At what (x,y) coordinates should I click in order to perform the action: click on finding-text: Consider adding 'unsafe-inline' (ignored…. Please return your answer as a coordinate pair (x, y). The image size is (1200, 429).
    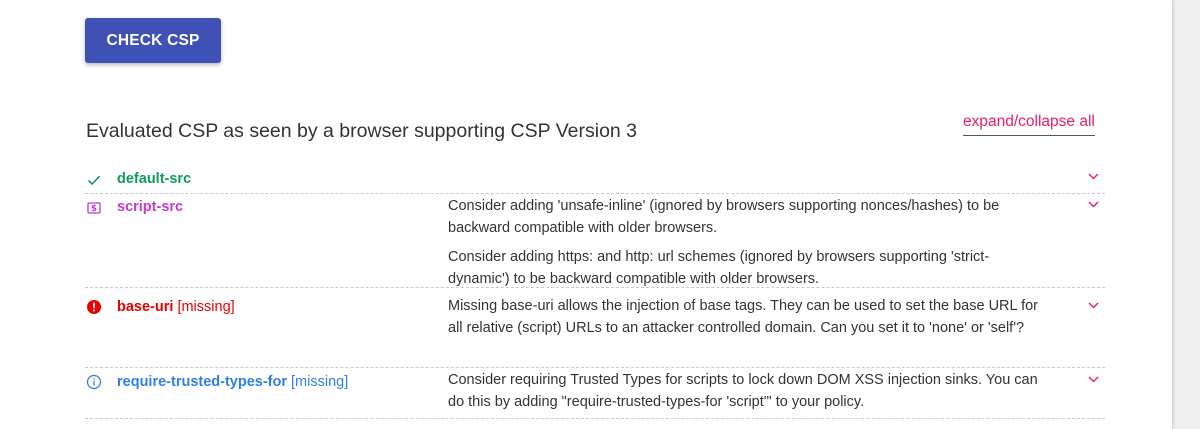
    Looking at the image, I should click on (724, 217).